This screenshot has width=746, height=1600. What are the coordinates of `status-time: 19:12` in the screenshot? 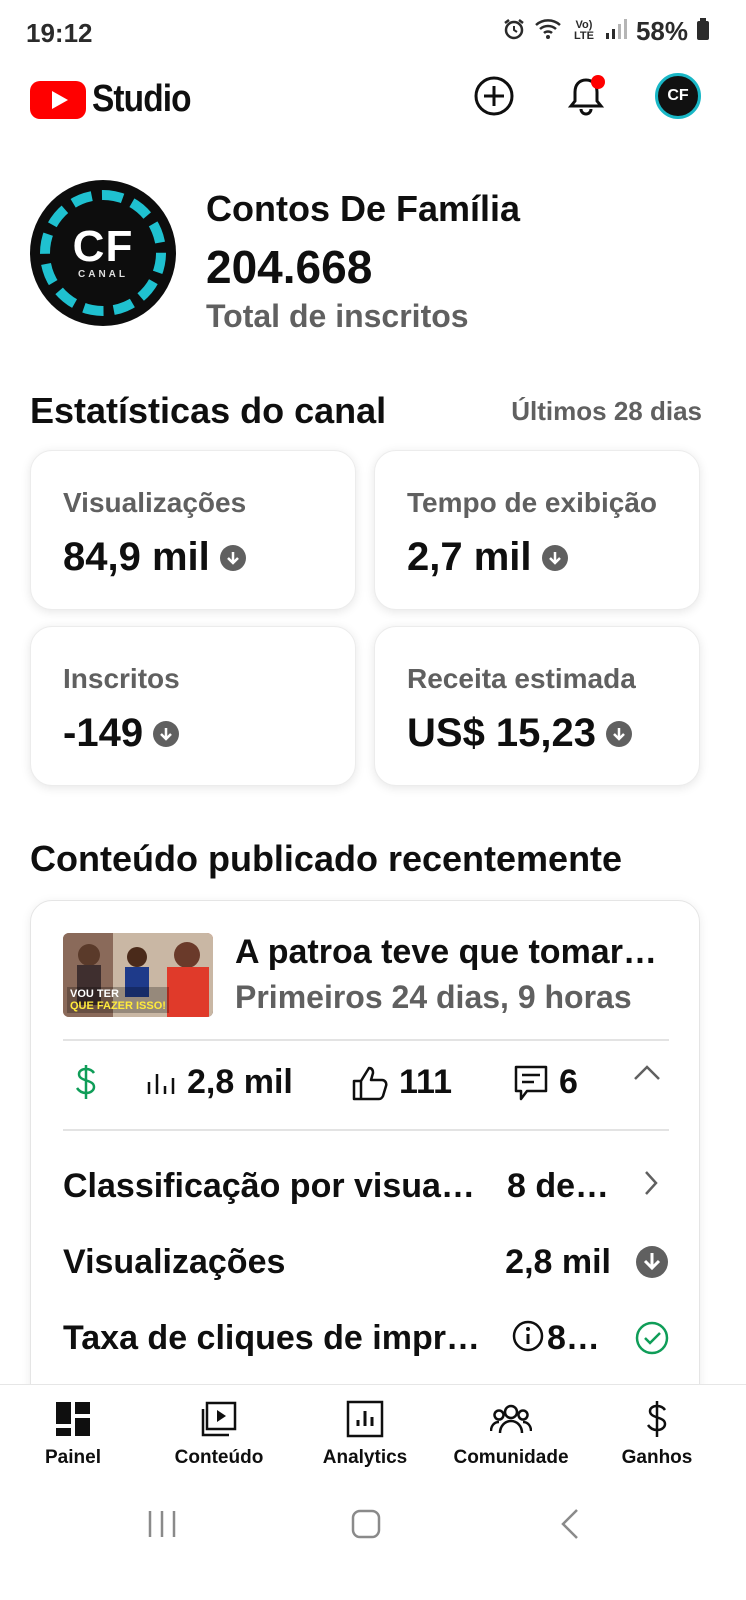 It's located at (59, 33).